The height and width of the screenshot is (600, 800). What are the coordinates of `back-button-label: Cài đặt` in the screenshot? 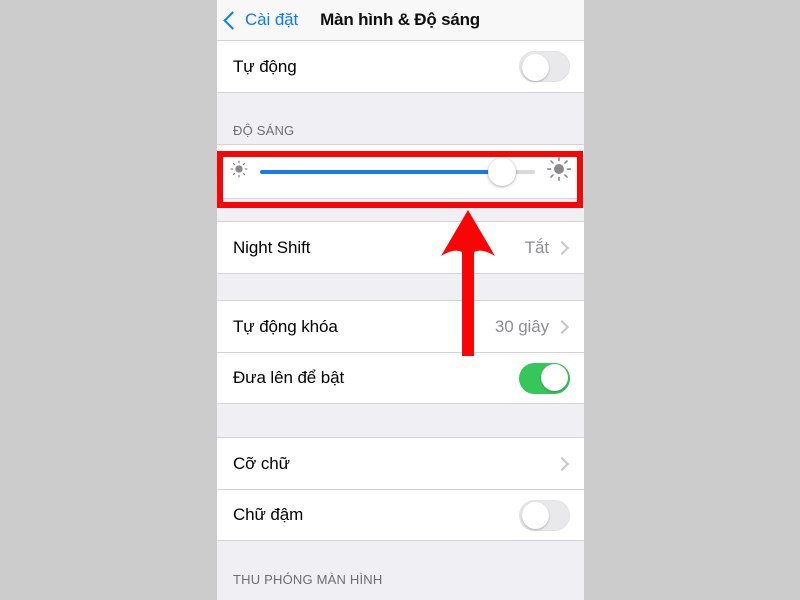 It's located at (272, 19).